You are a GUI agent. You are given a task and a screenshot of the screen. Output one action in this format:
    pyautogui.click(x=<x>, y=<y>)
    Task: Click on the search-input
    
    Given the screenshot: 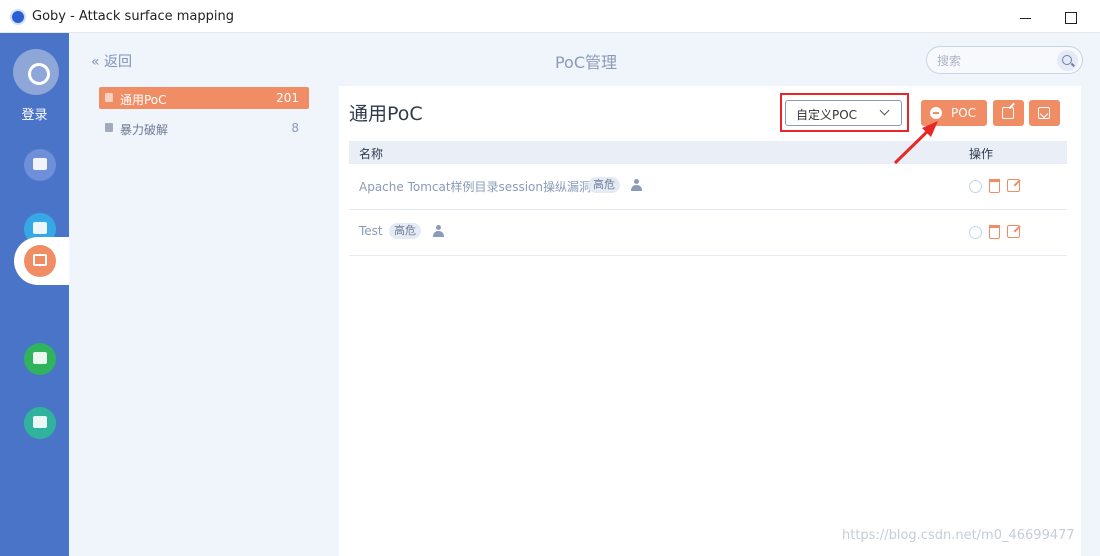 What is the action you would take?
    pyautogui.click(x=994, y=60)
    